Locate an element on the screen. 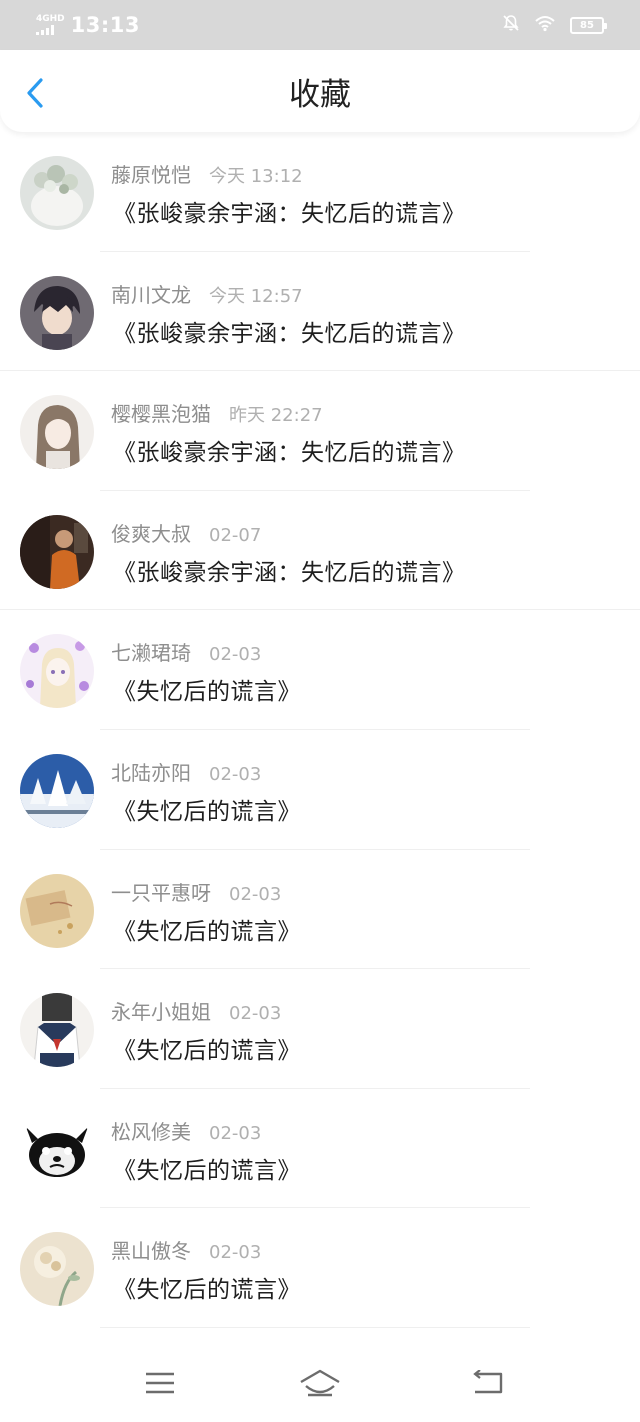 The width and height of the screenshot is (640, 1422). divider is located at coordinates (315, 1327).